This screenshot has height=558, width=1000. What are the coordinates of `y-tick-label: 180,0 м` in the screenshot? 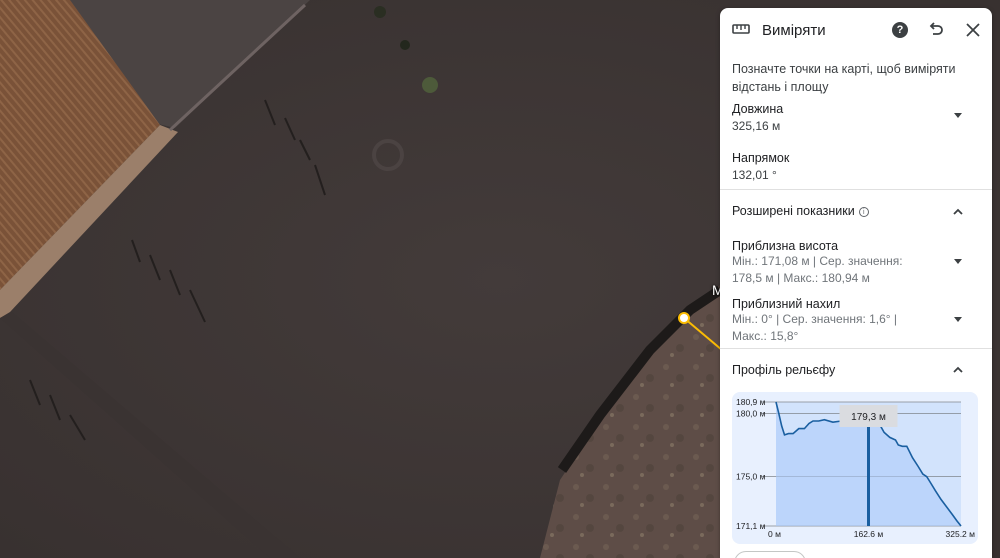 It's located at (751, 413).